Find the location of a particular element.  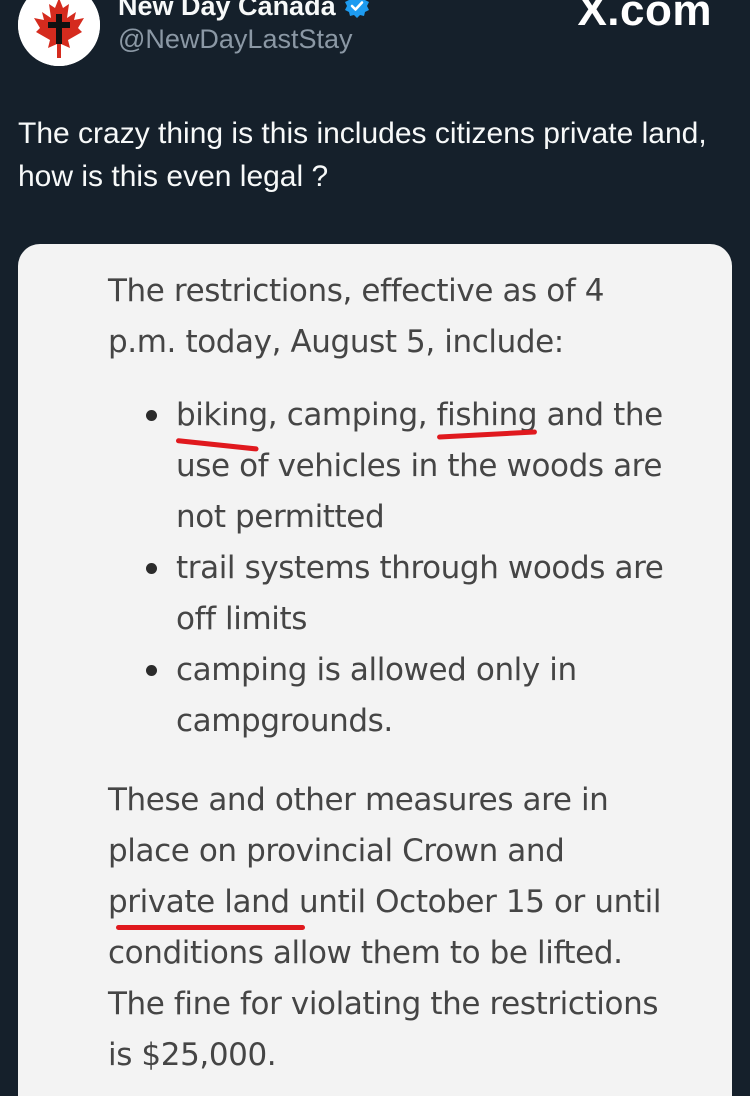

underlined-word-fishing: fishing is located at coordinates (487, 418).